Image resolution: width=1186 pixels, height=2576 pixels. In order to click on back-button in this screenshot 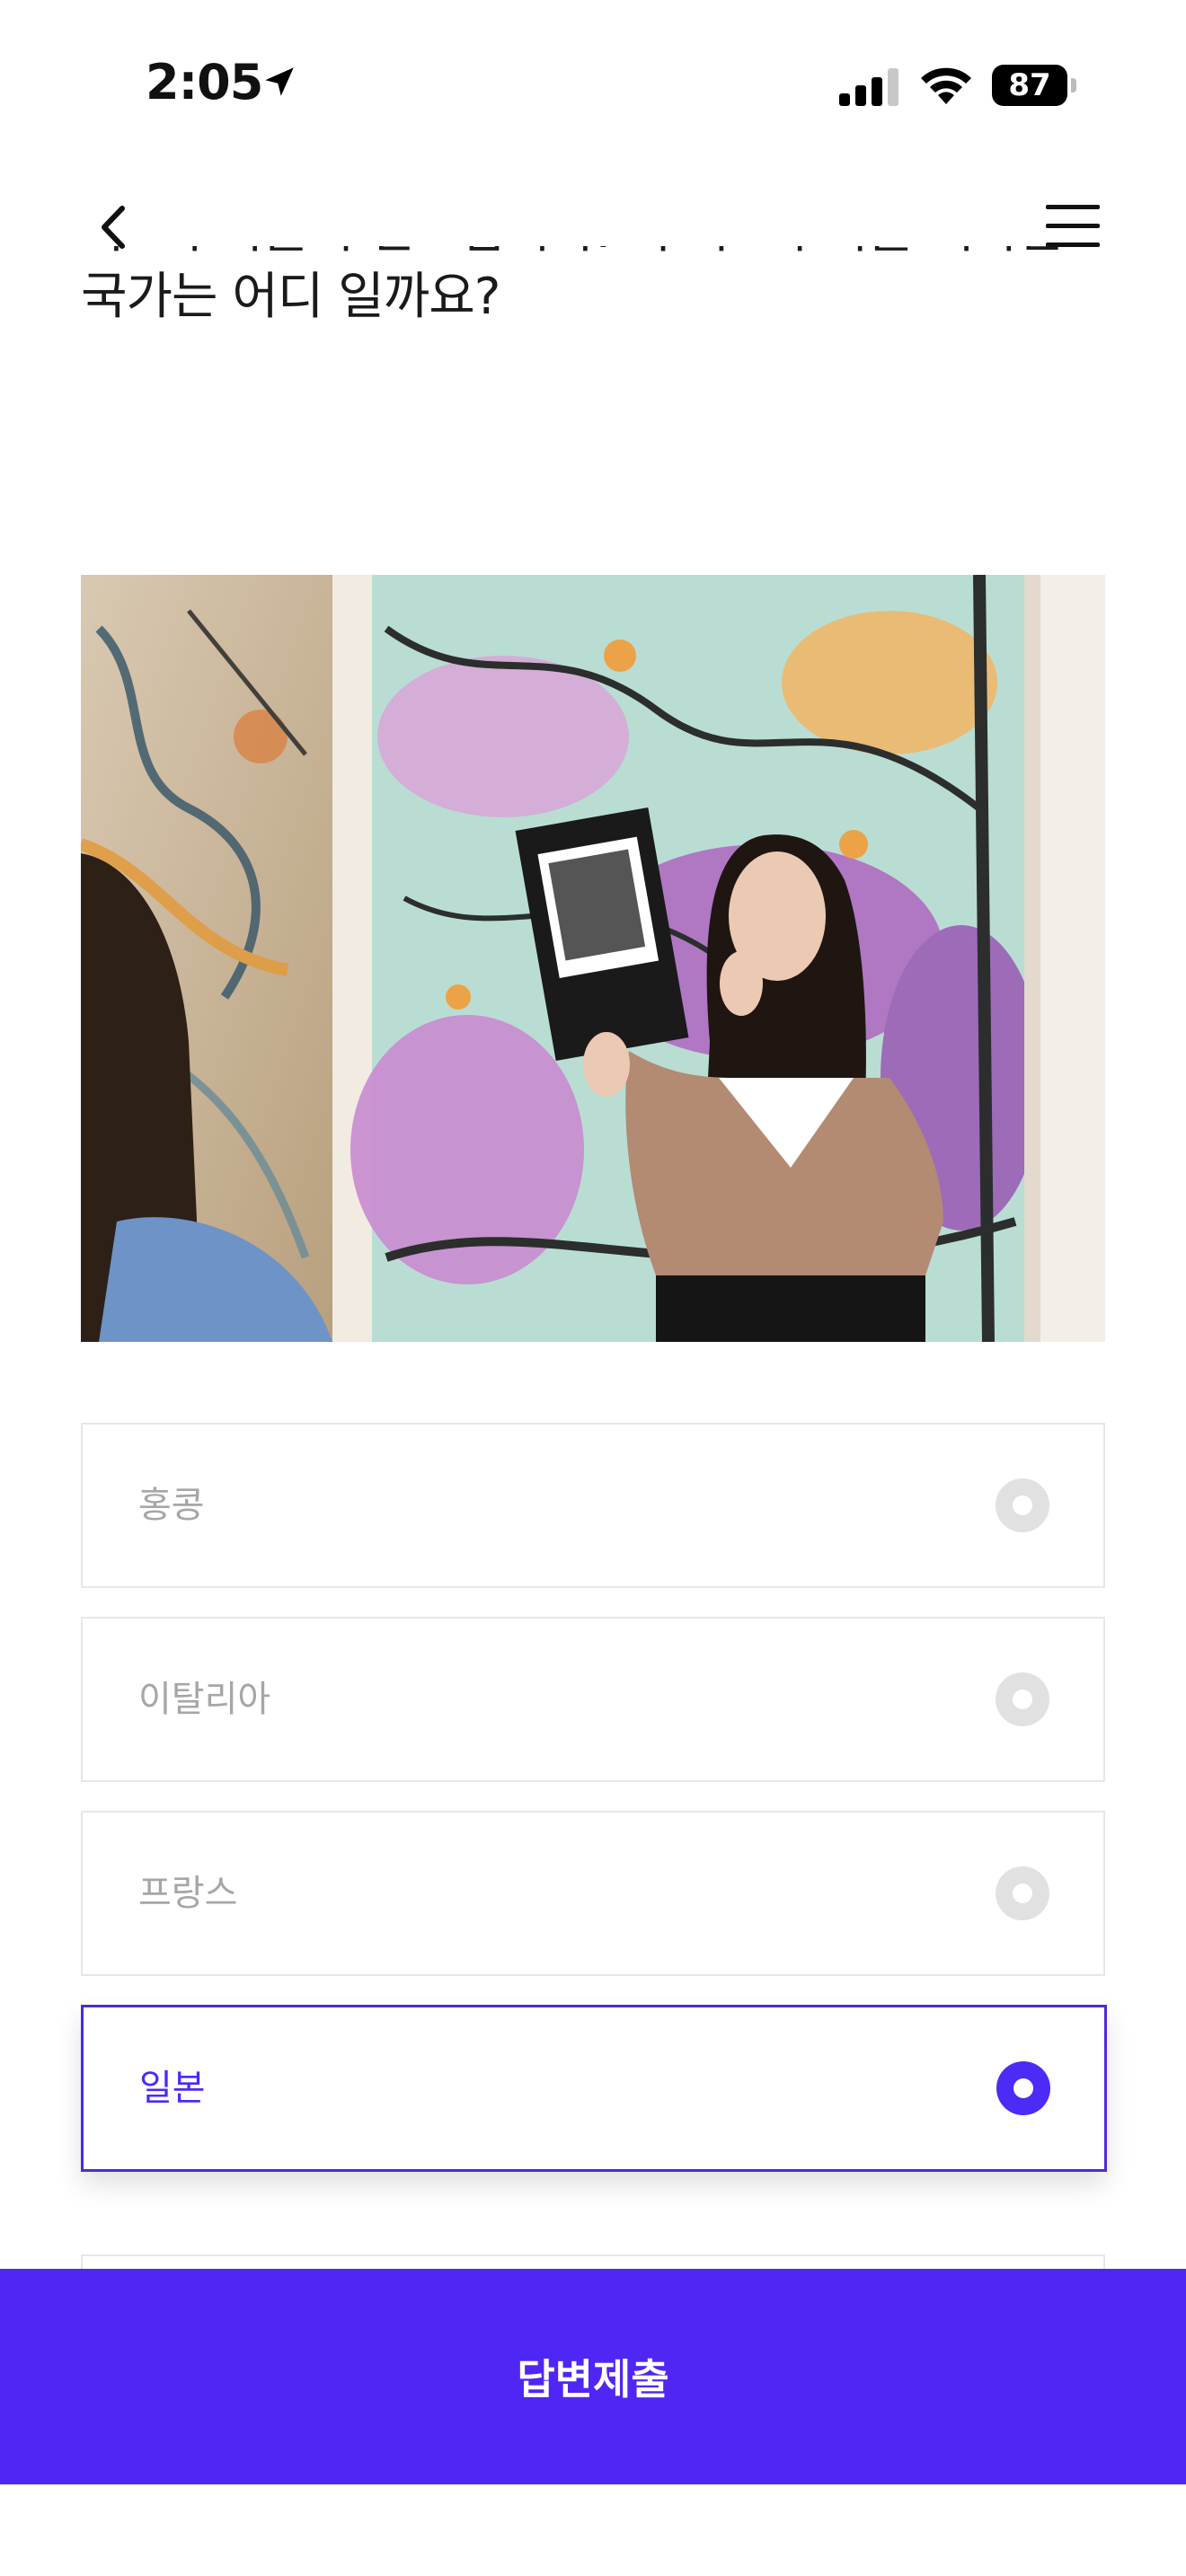, I will do `click(113, 227)`.